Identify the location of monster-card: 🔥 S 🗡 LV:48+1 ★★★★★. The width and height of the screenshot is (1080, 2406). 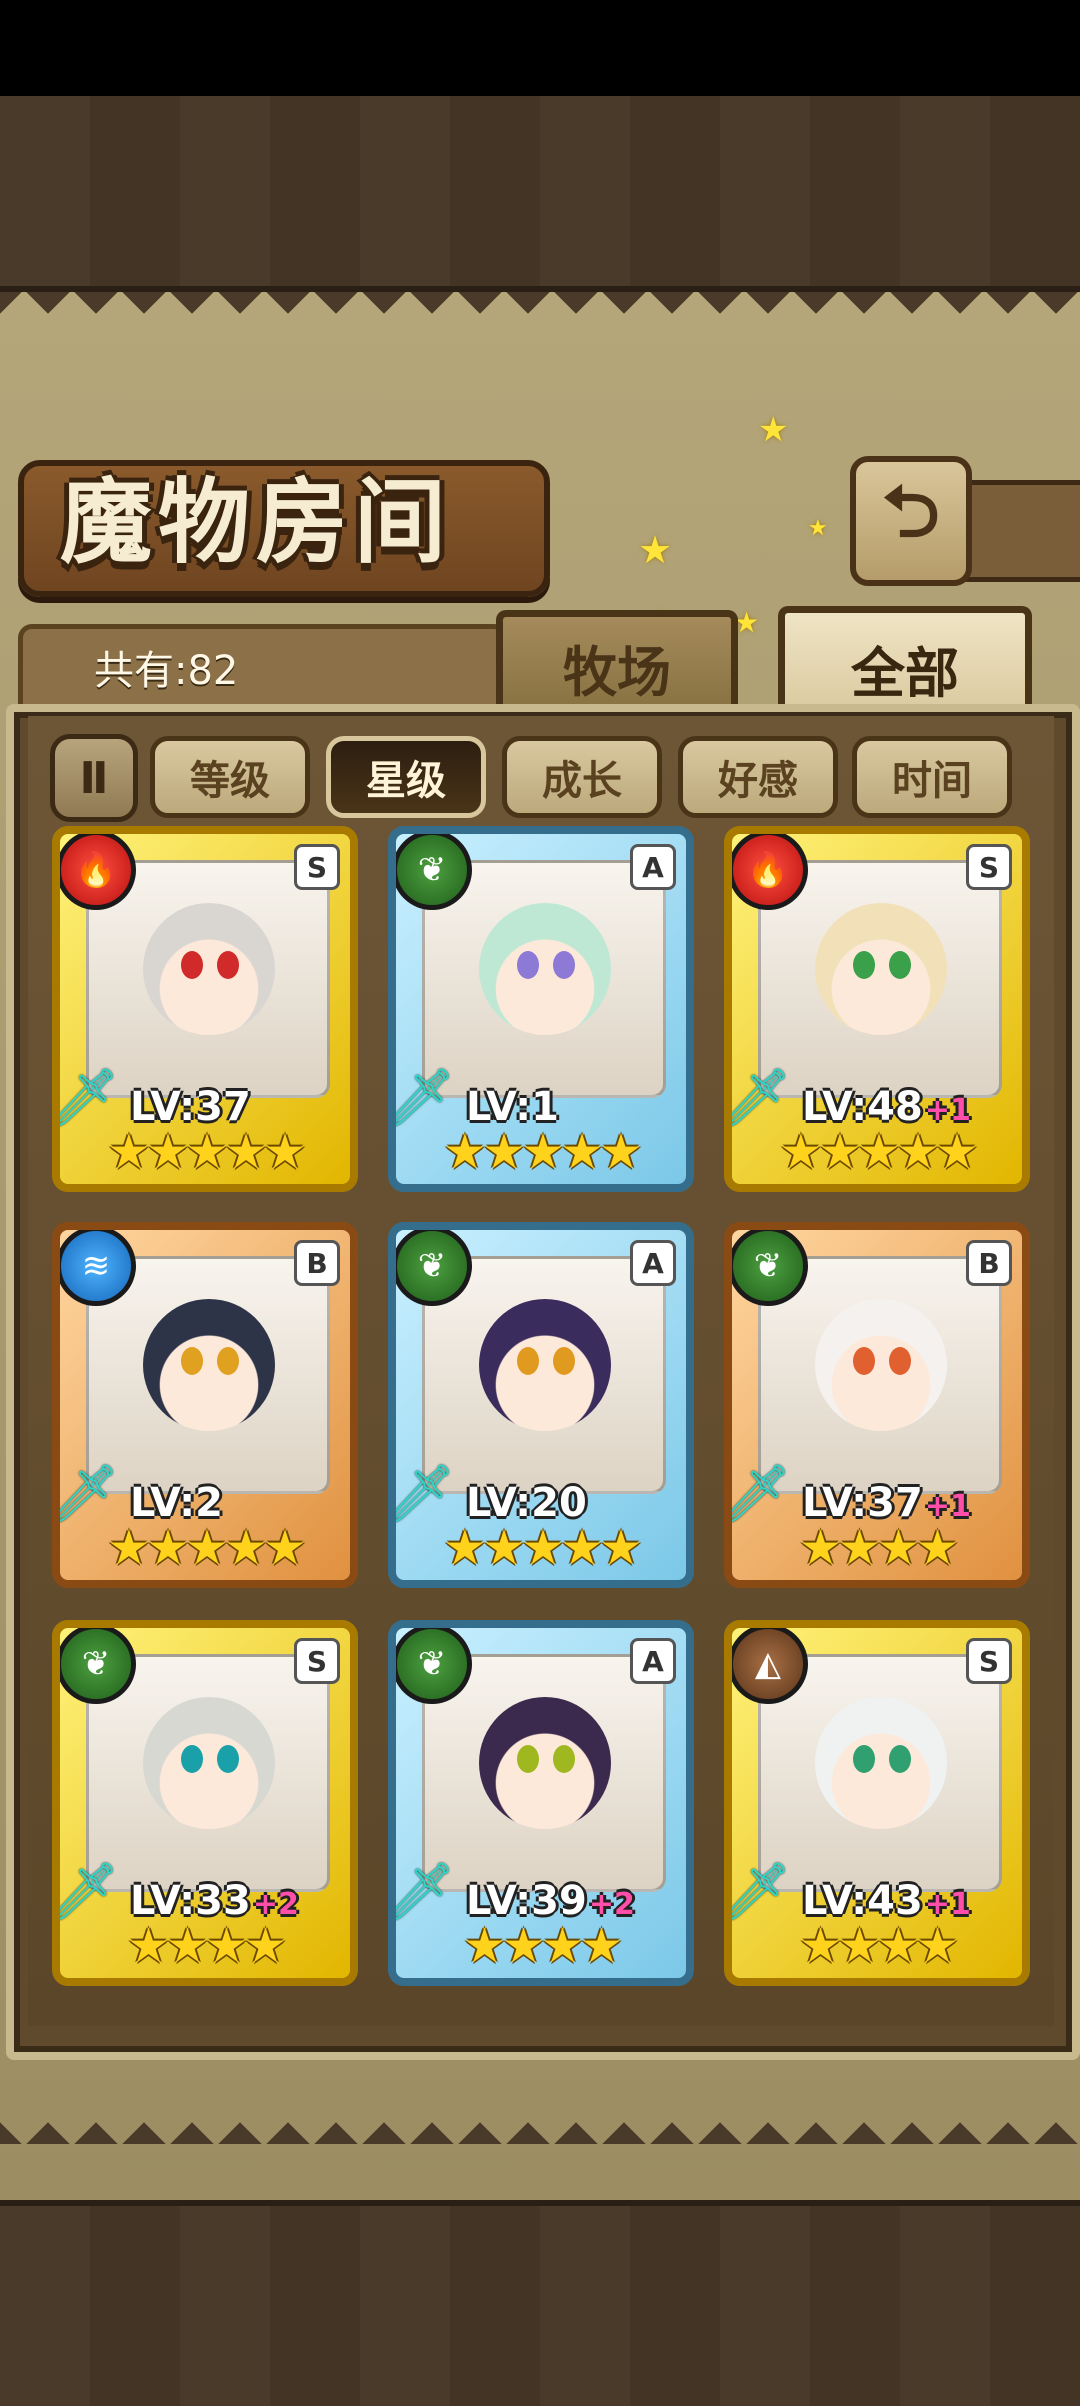
(877, 1009).